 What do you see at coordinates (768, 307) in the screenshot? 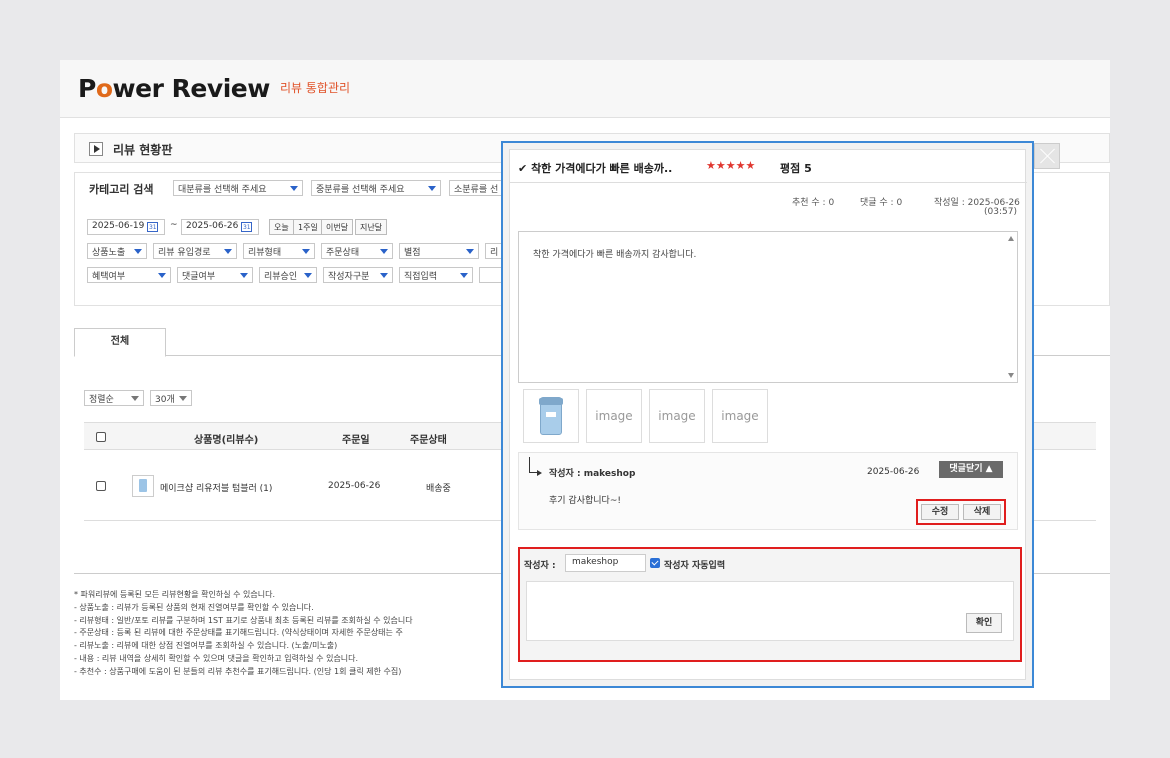
I see `review-content-area: 착한 가격에다가 빠른 배송까지 감사합니다.` at bounding box center [768, 307].